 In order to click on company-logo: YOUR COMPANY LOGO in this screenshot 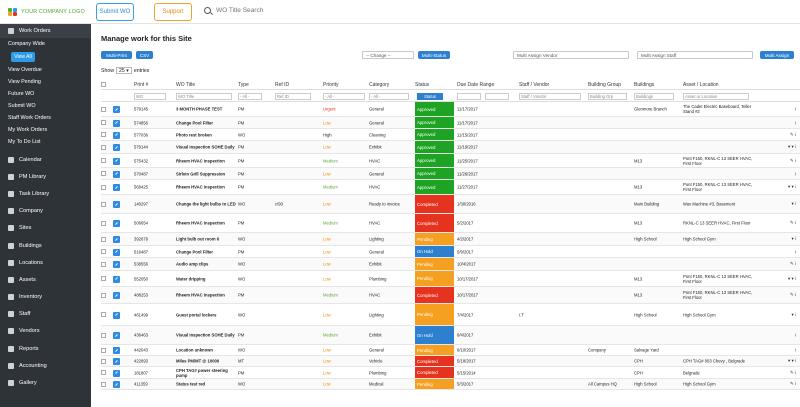, I will do `click(46, 12)`.